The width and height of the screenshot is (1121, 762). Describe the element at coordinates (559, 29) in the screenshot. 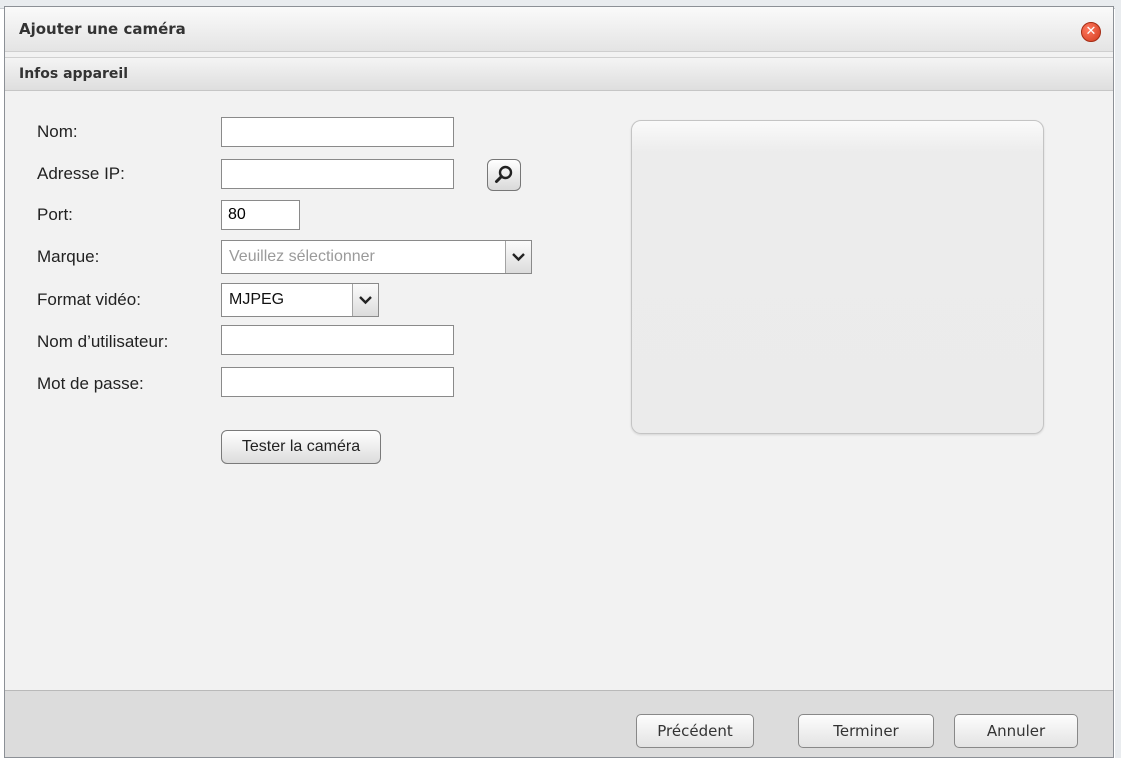

I see `dialog-titlebar: Ajouter une caméra ✕` at that location.